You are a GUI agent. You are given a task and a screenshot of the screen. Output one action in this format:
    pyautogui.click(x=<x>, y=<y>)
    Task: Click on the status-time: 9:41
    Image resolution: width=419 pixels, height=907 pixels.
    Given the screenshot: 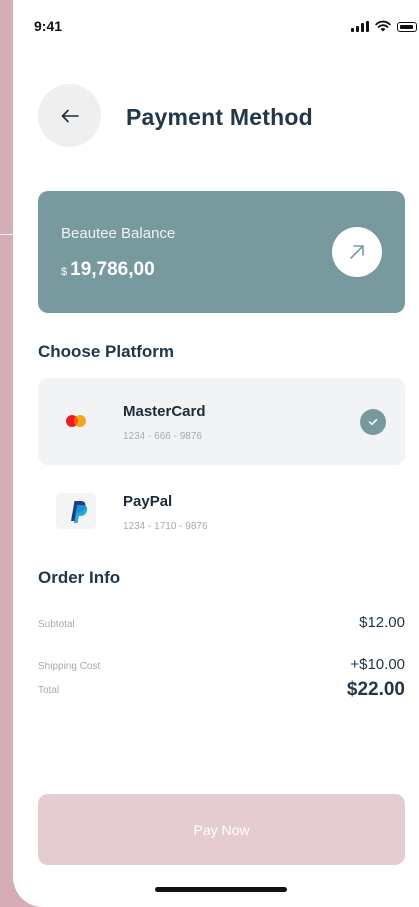 What is the action you would take?
    pyautogui.click(x=48, y=26)
    